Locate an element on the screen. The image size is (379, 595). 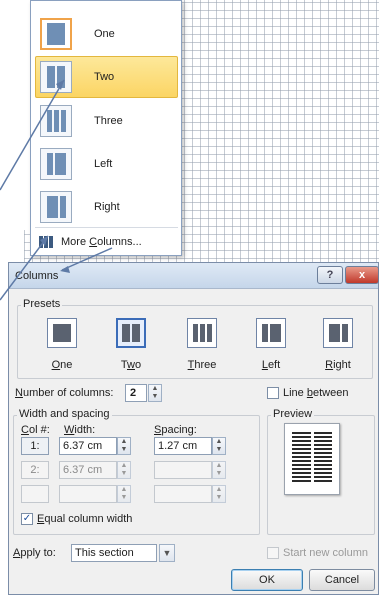
width-spacing-label: Width and spacing is located at coordinates (64, 414).